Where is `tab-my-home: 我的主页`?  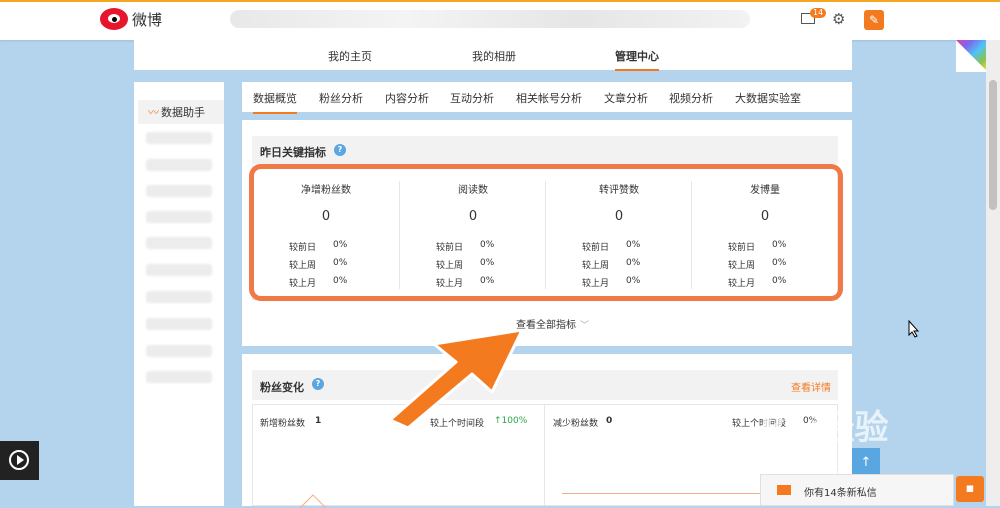
tab-my-home: 我的主页 is located at coordinates (350, 56).